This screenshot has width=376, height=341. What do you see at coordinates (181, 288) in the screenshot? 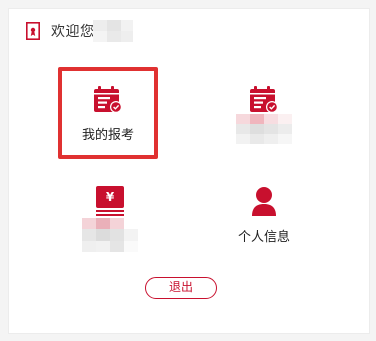
I see `logout-button: 退出` at bounding box center [181, 288].